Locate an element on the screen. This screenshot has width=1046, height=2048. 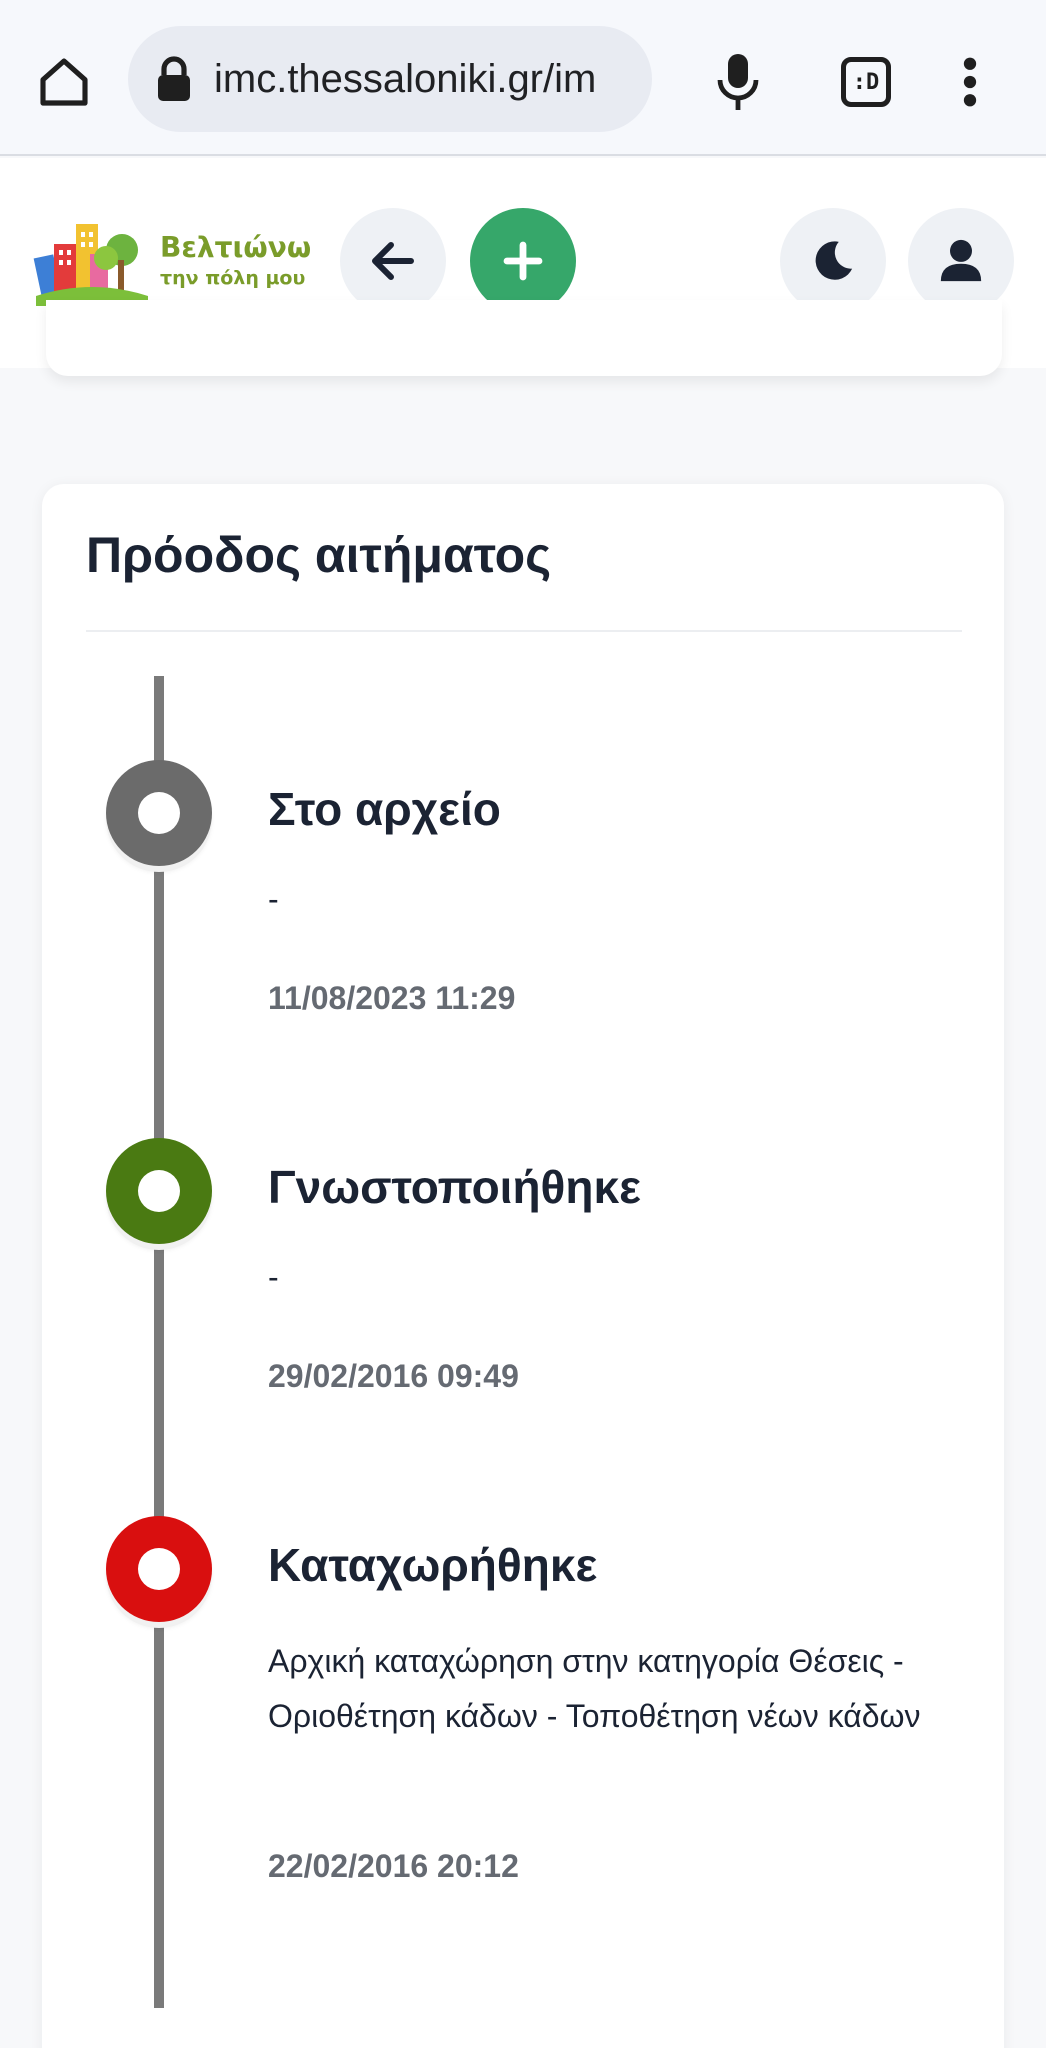
browser-toolbar: imc.thessaloniki.gr/im :D is located at coordinates (523, 78).